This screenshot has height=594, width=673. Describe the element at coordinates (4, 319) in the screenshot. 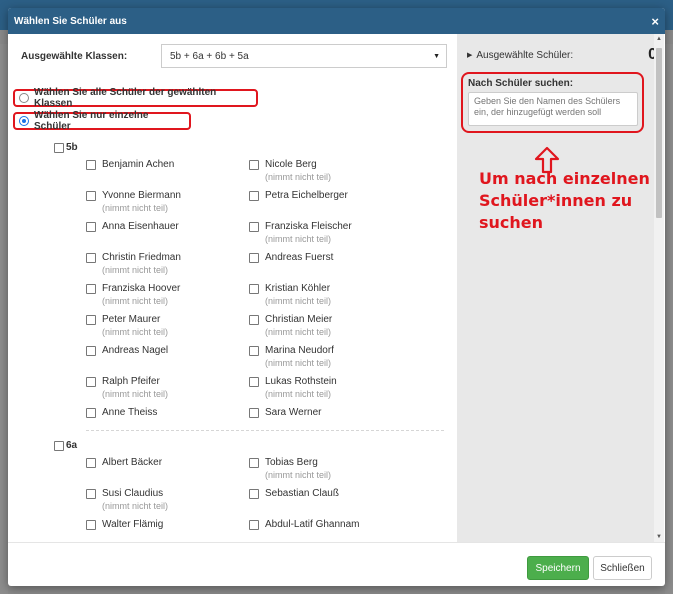

I see `background-page-left` at that location.